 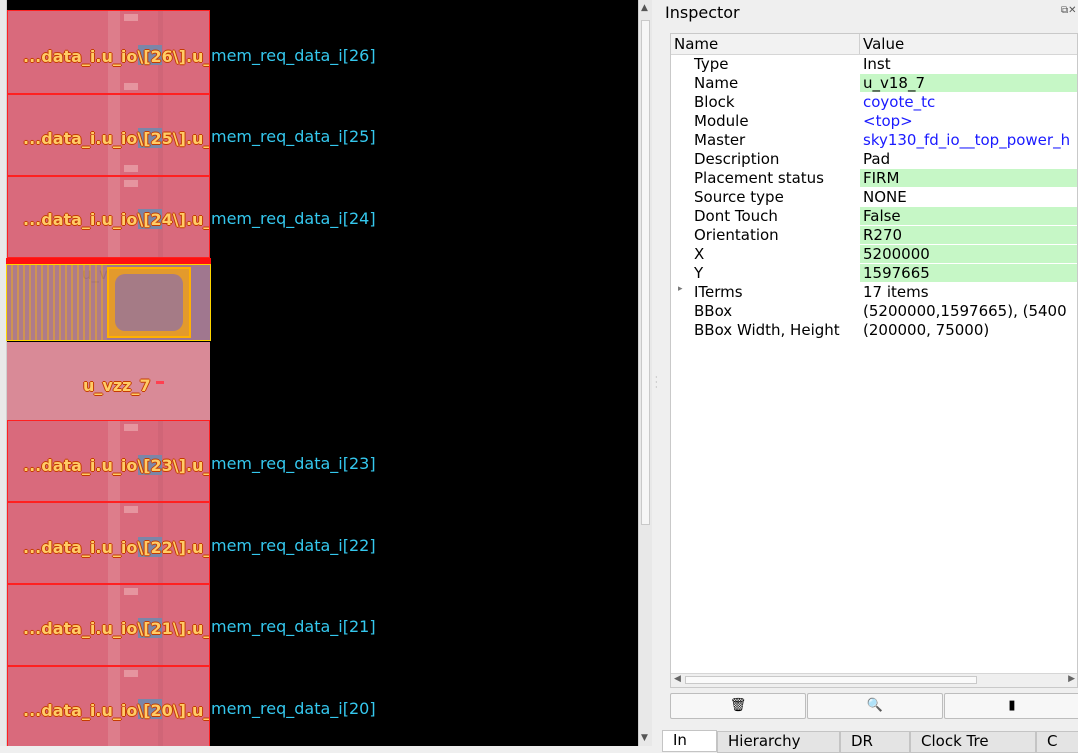 What do you see at coordinates (57, 302) in the screenshot?
I see `pad-stripes` at bounding box center [57, 302].